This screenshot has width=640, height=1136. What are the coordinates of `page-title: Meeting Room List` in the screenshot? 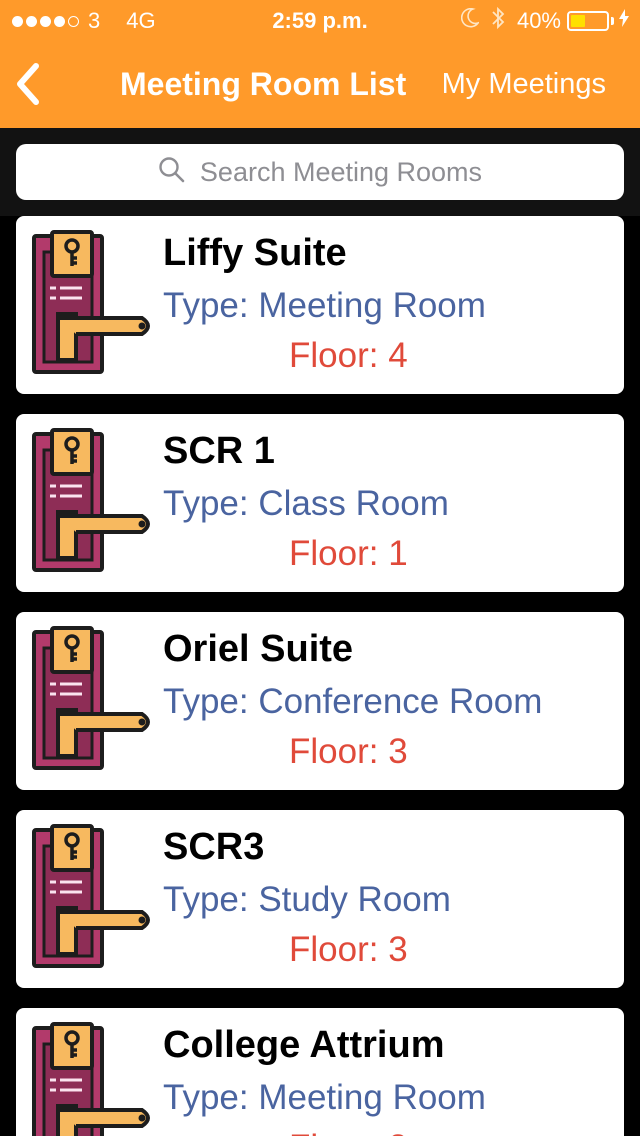 It's located at (263, 84).